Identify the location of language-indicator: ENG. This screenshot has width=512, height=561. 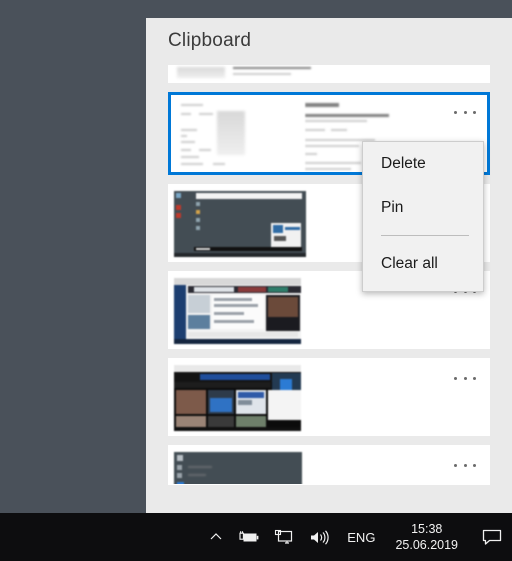
(361, 537).